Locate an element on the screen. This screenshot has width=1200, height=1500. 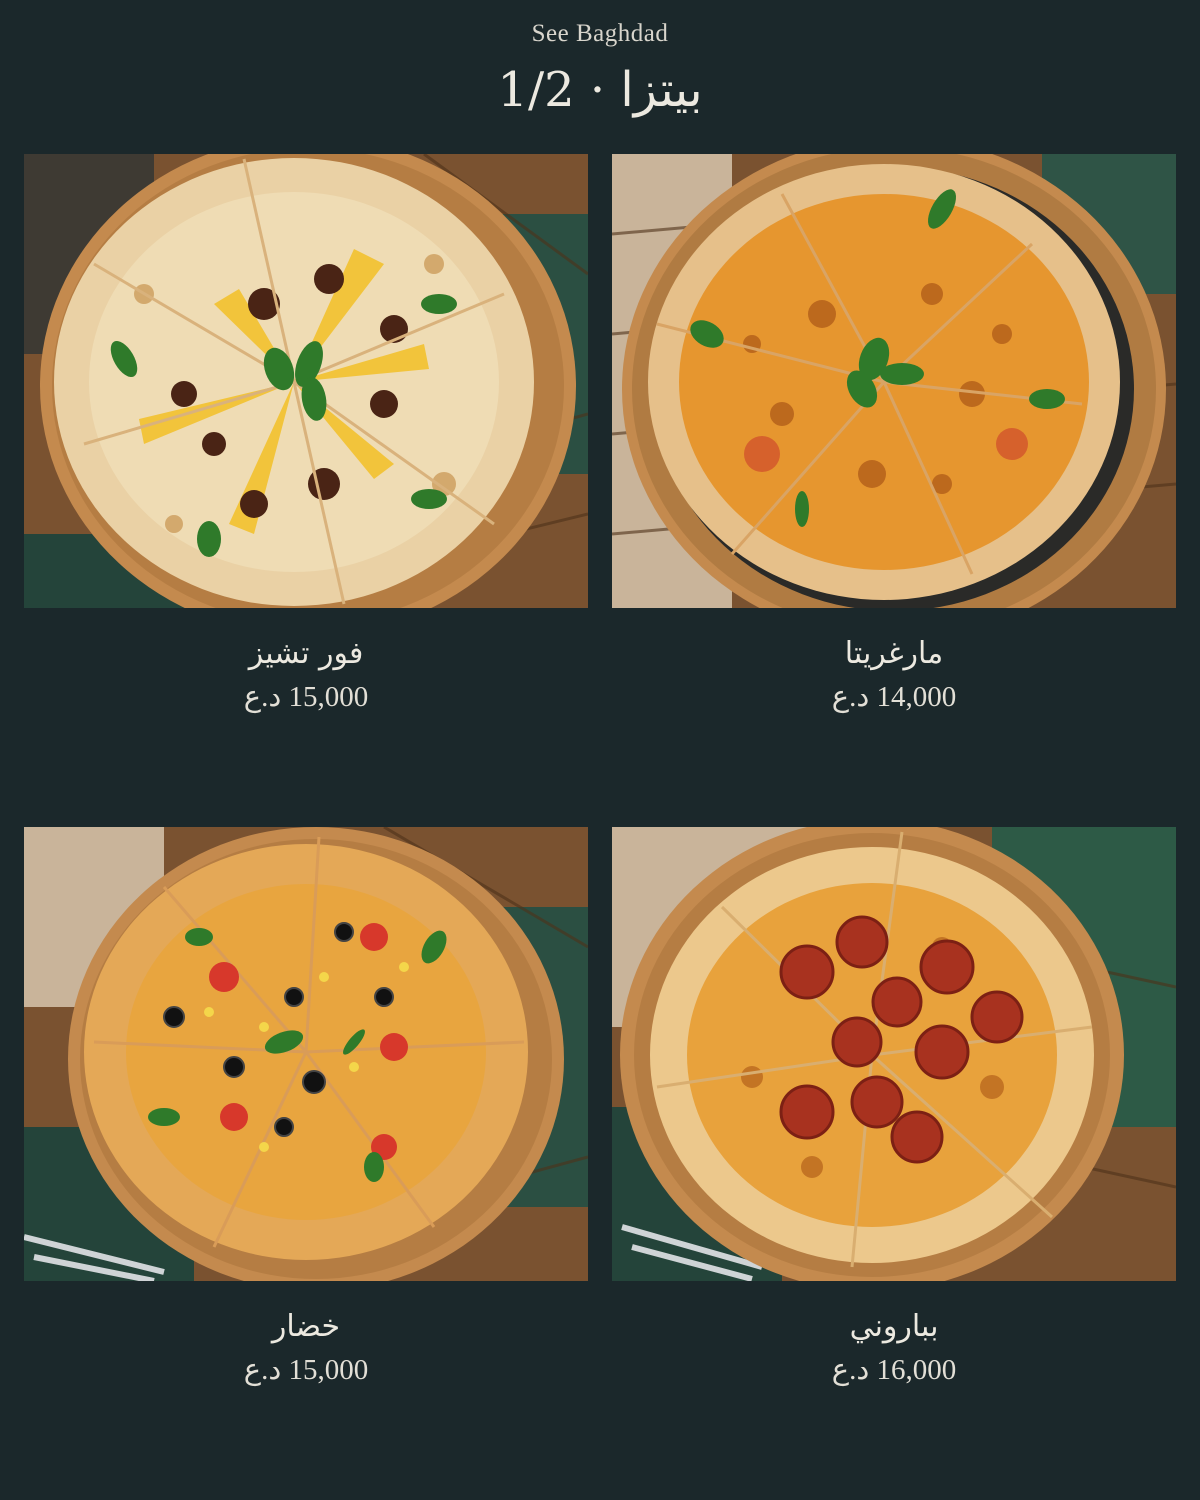
item-name: فور تشيز is located at coordinates (306, 653).